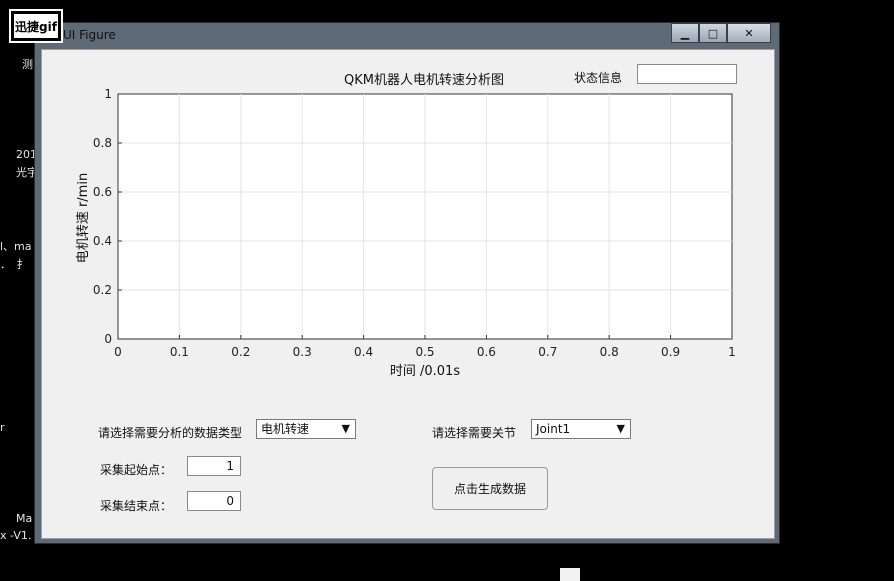  Describe the element at coordinates (89, 35) in the screenshot. I see `window-title: UI Figure` at that location.